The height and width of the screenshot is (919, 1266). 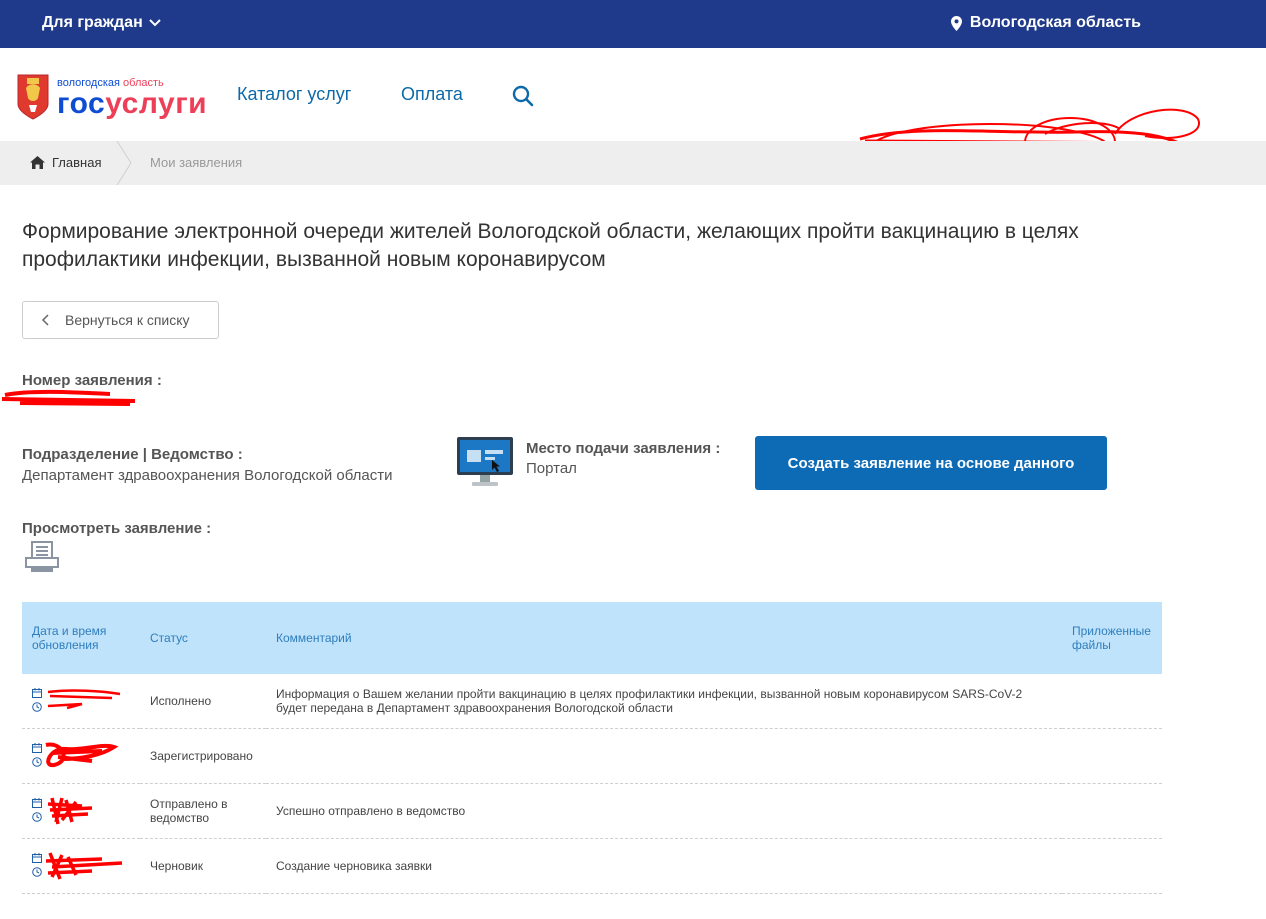 I want to click on view-application-label: Просмотреть заявление :, so click(x=117, y=528).